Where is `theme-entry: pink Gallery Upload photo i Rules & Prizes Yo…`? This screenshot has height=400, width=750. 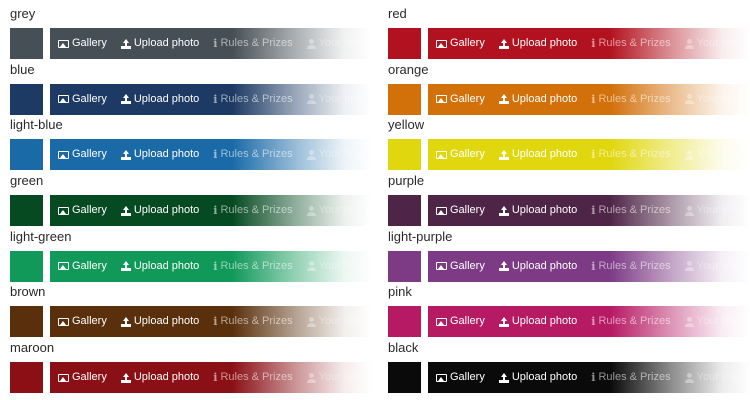 theme-entry: pink Gallery Upload photo i Rules & Prizes Yo… is located at coordinates (569, 308).